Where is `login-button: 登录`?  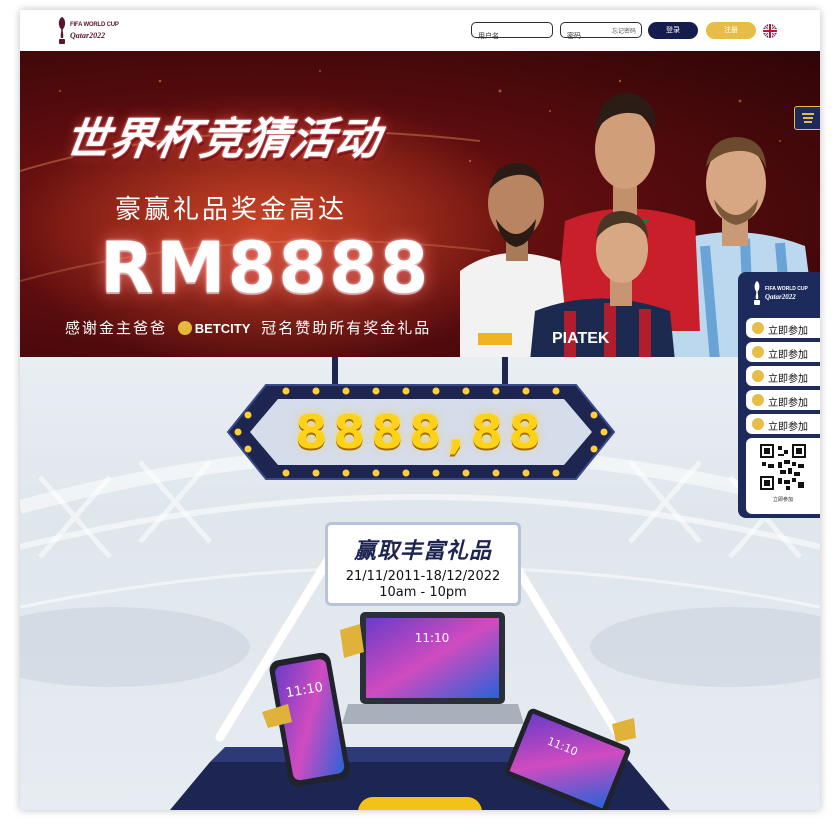
login-button: 登录 is located at coordinates (673, 30).